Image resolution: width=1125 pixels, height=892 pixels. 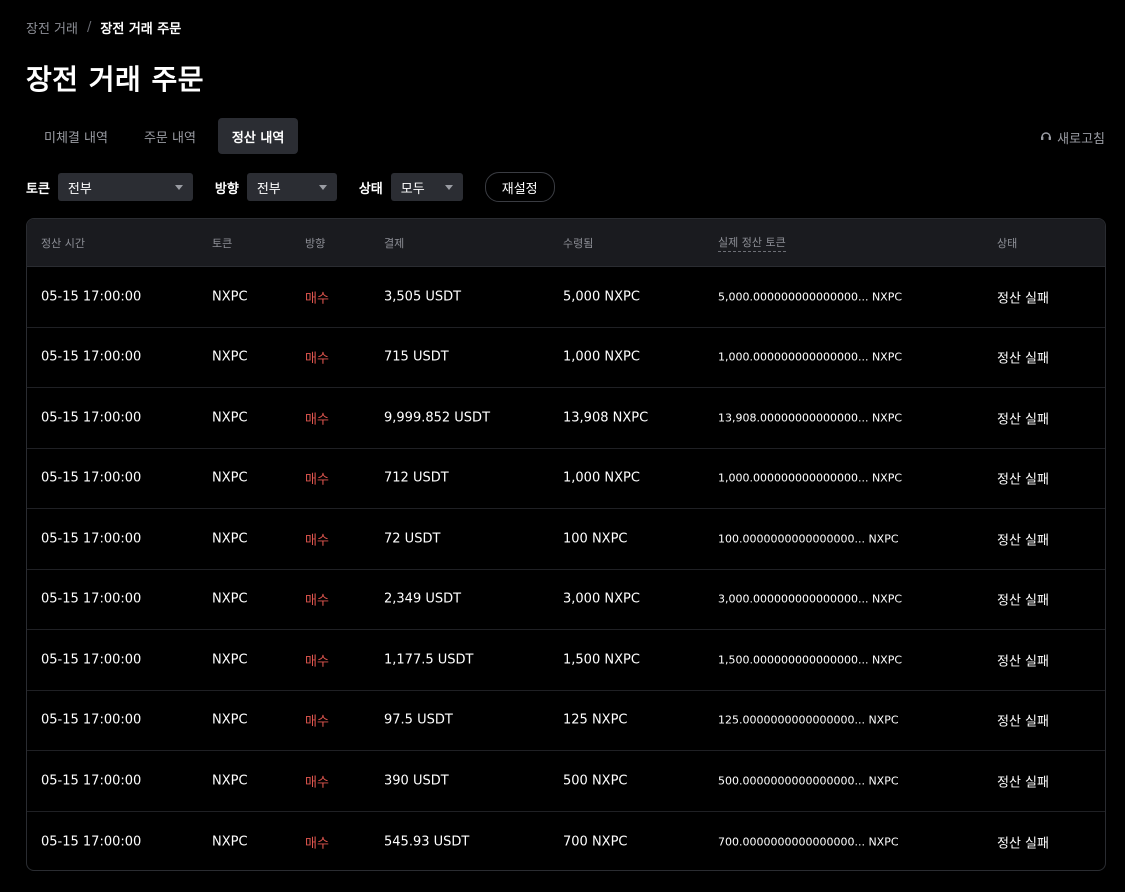 What do you see at coordinates (808, 781) in the screenshot?
I see `cell-actual-settled-token: 500.0000000000000000... NXPC` at bounding box center [808, 781].